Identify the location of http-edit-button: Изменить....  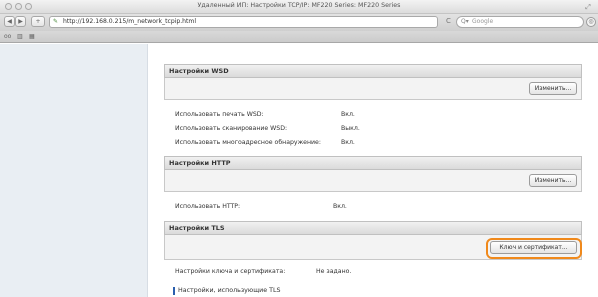
(553, 180).